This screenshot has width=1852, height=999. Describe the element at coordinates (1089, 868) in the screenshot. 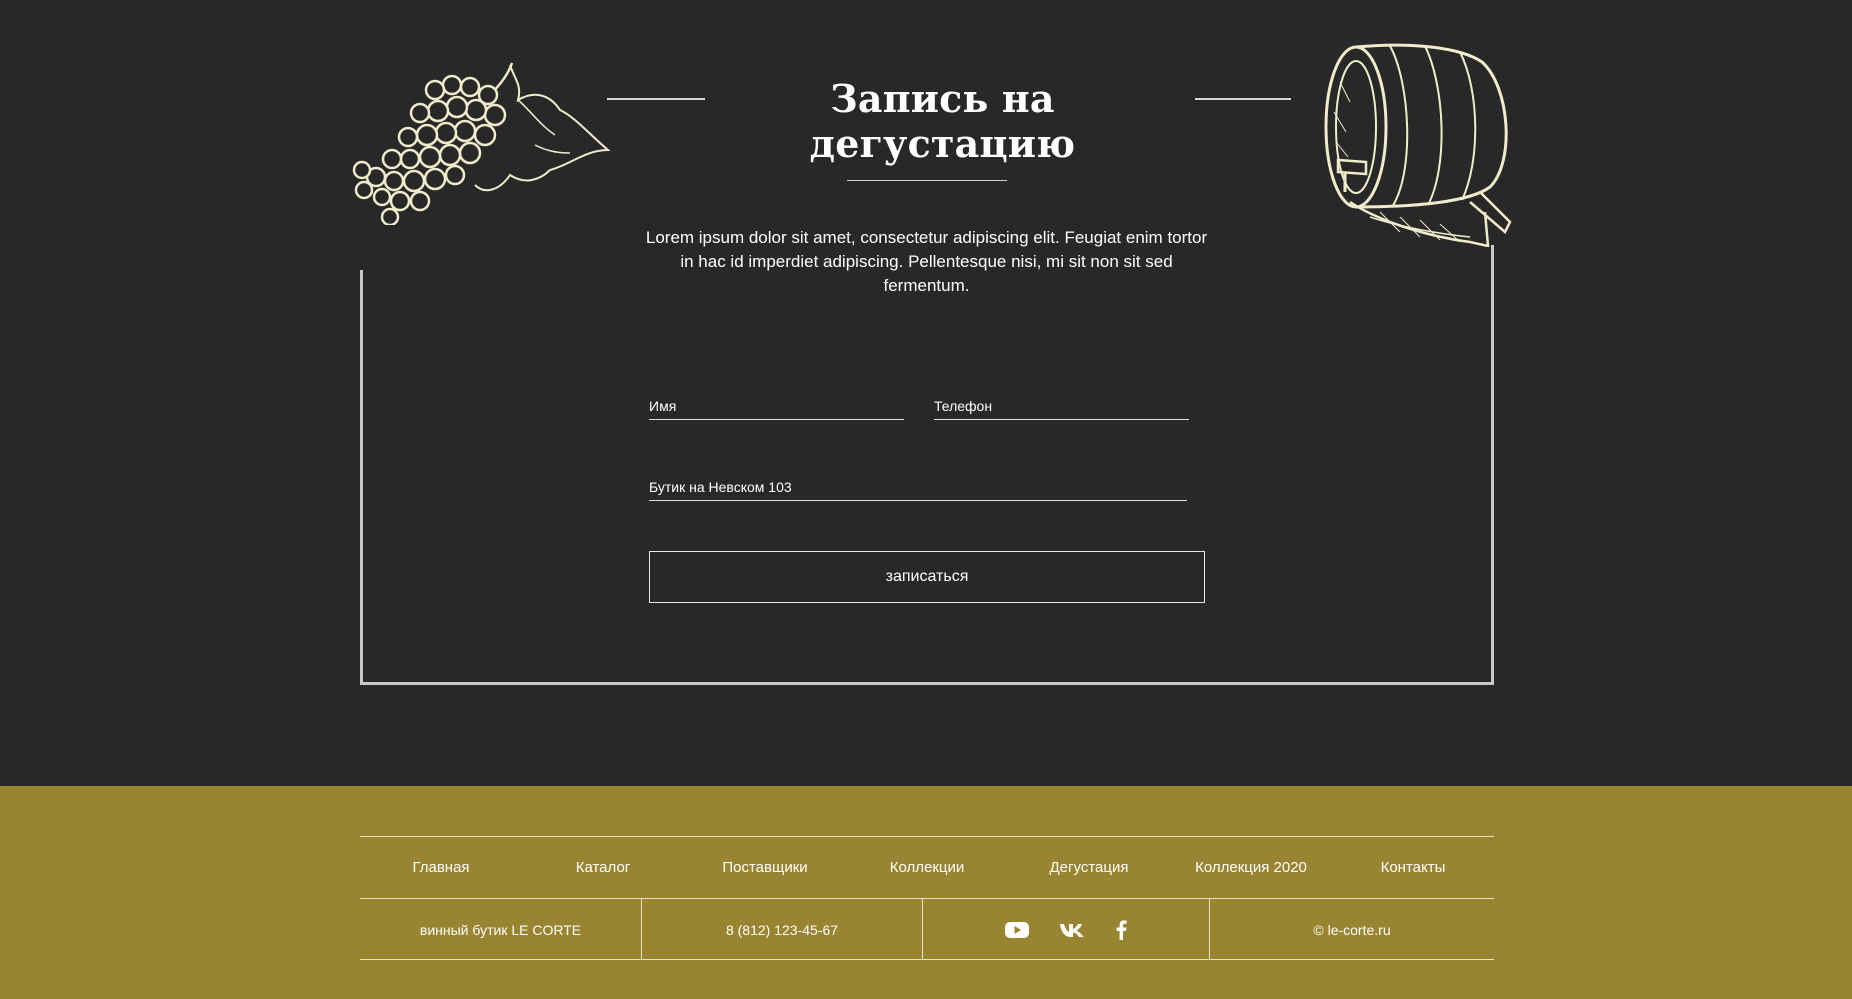

I see `footer-nav-tasting: Дегустация` at that location.